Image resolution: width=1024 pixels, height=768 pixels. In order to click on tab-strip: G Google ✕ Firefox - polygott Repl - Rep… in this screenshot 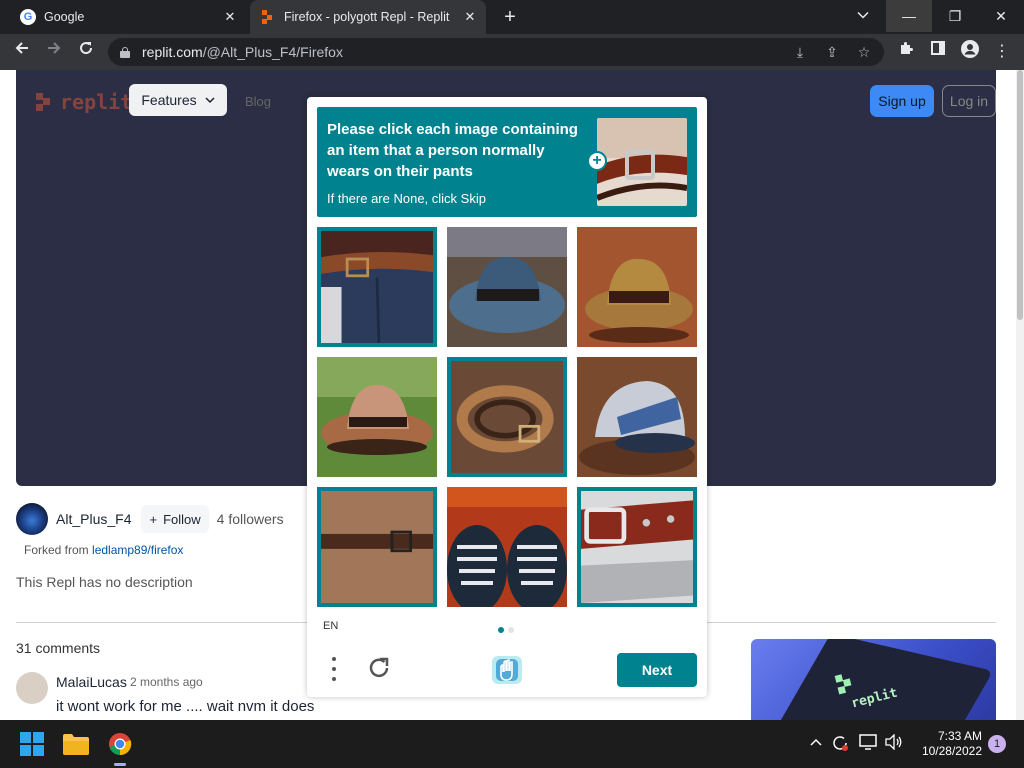, I will do `click(512, 19)`.